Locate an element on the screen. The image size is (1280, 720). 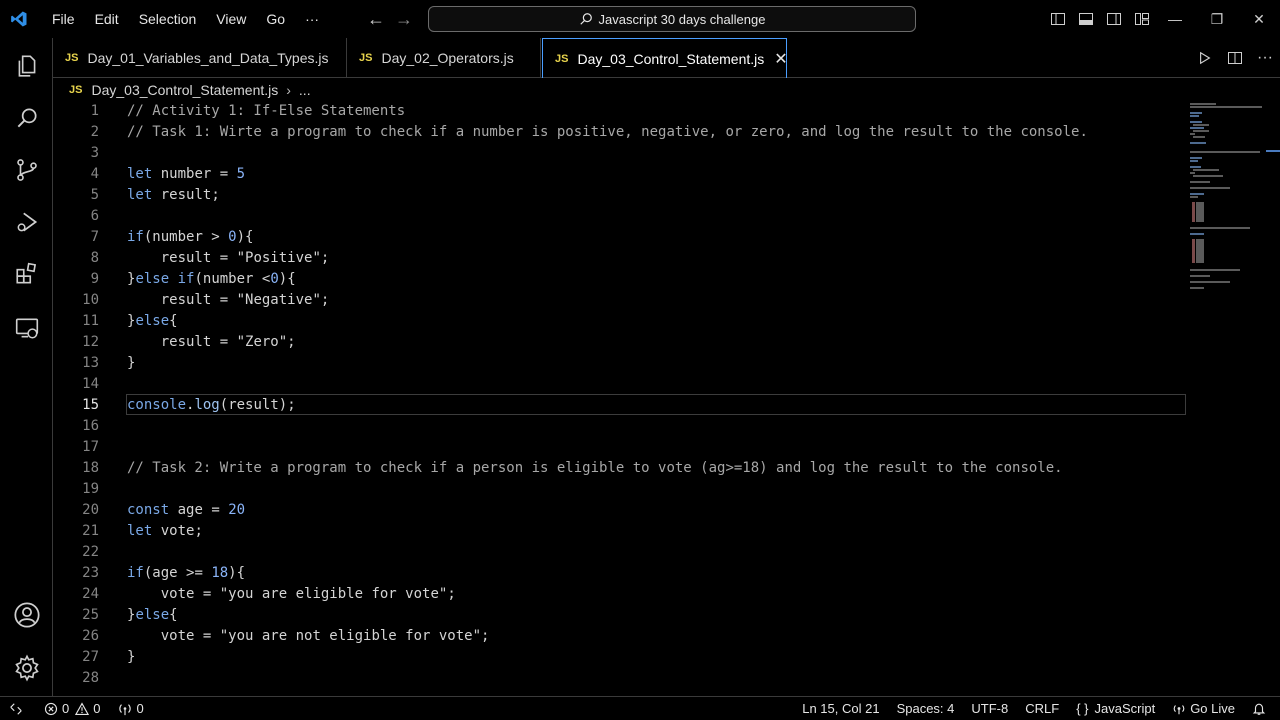
code-line: 9}else if(number <0){ is located at coordinates (620, 279).